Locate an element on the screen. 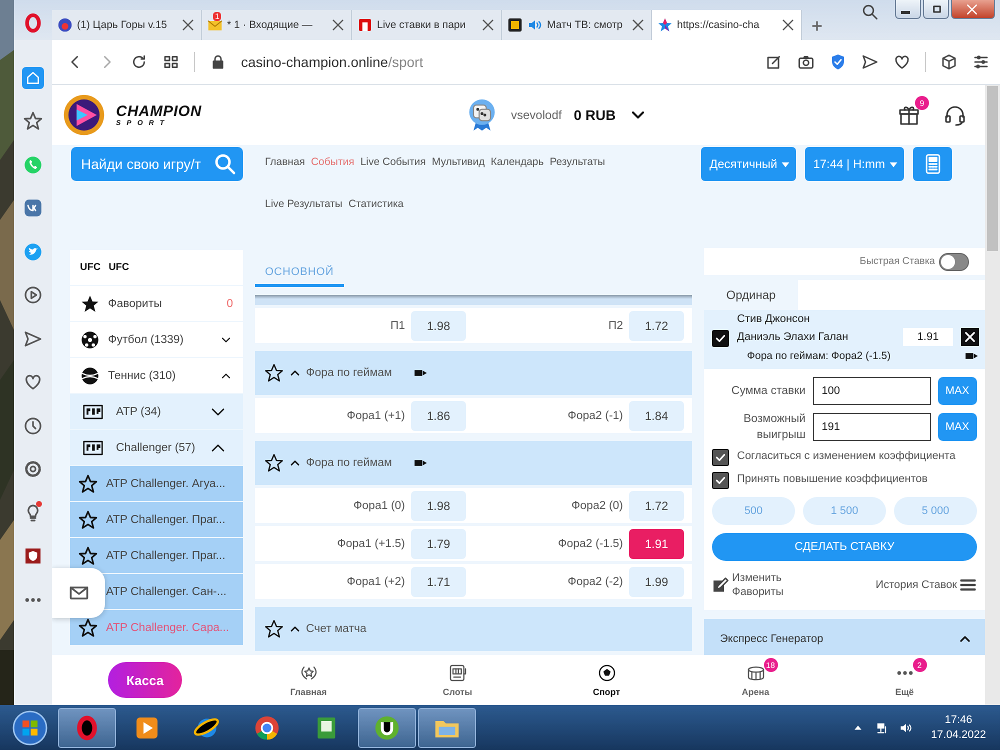 This screenshot has height=750, width=1000. sport-menu-item: Футбол (1339) is located at coordinates (156, 339).